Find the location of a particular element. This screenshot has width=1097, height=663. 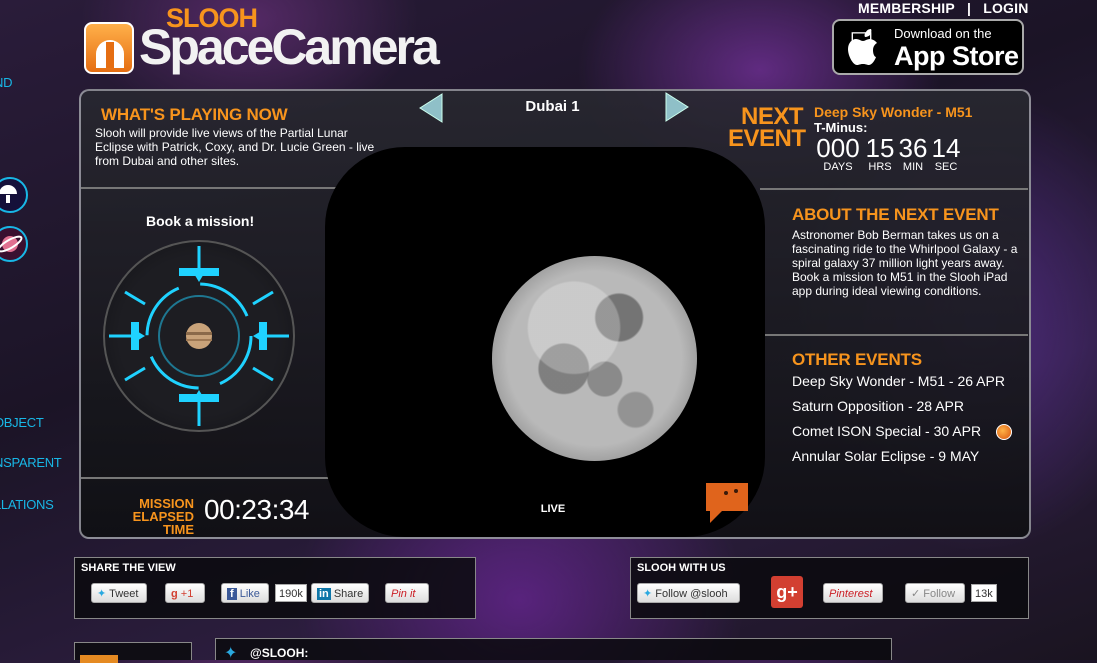

left-nav-item-1: ND is located at coordinates (6, 82).